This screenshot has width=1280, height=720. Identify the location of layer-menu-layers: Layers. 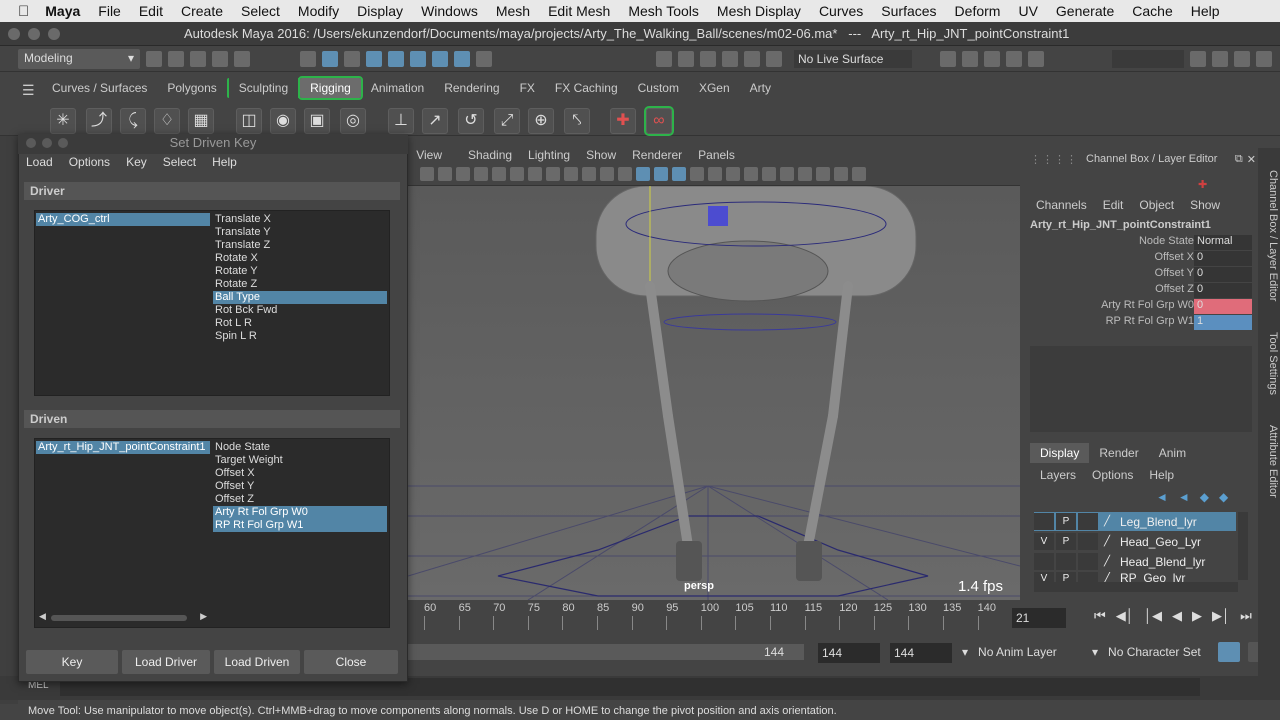
(1058, 475).